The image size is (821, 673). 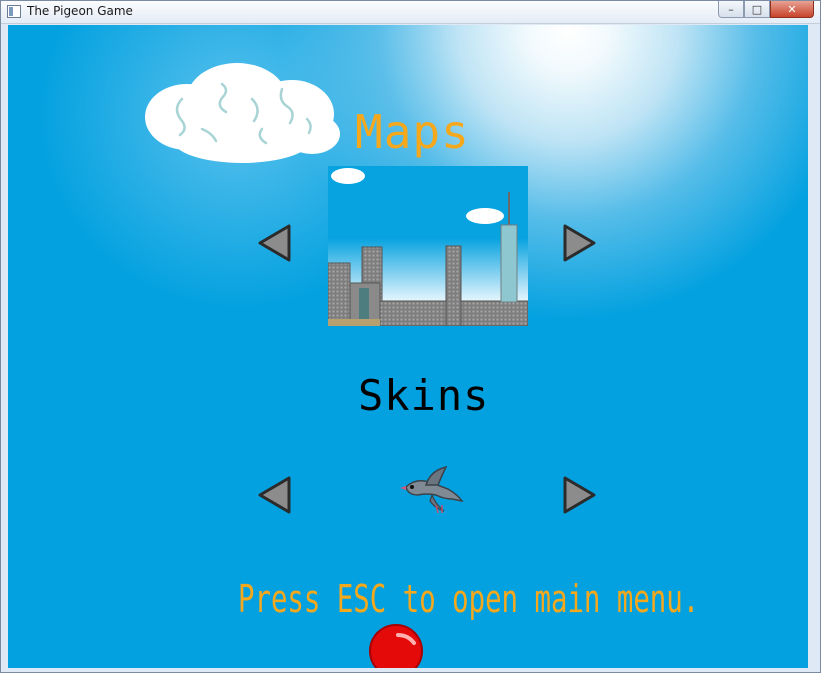 I want to click on minimize-icon: –, so click(x=731, y=9).